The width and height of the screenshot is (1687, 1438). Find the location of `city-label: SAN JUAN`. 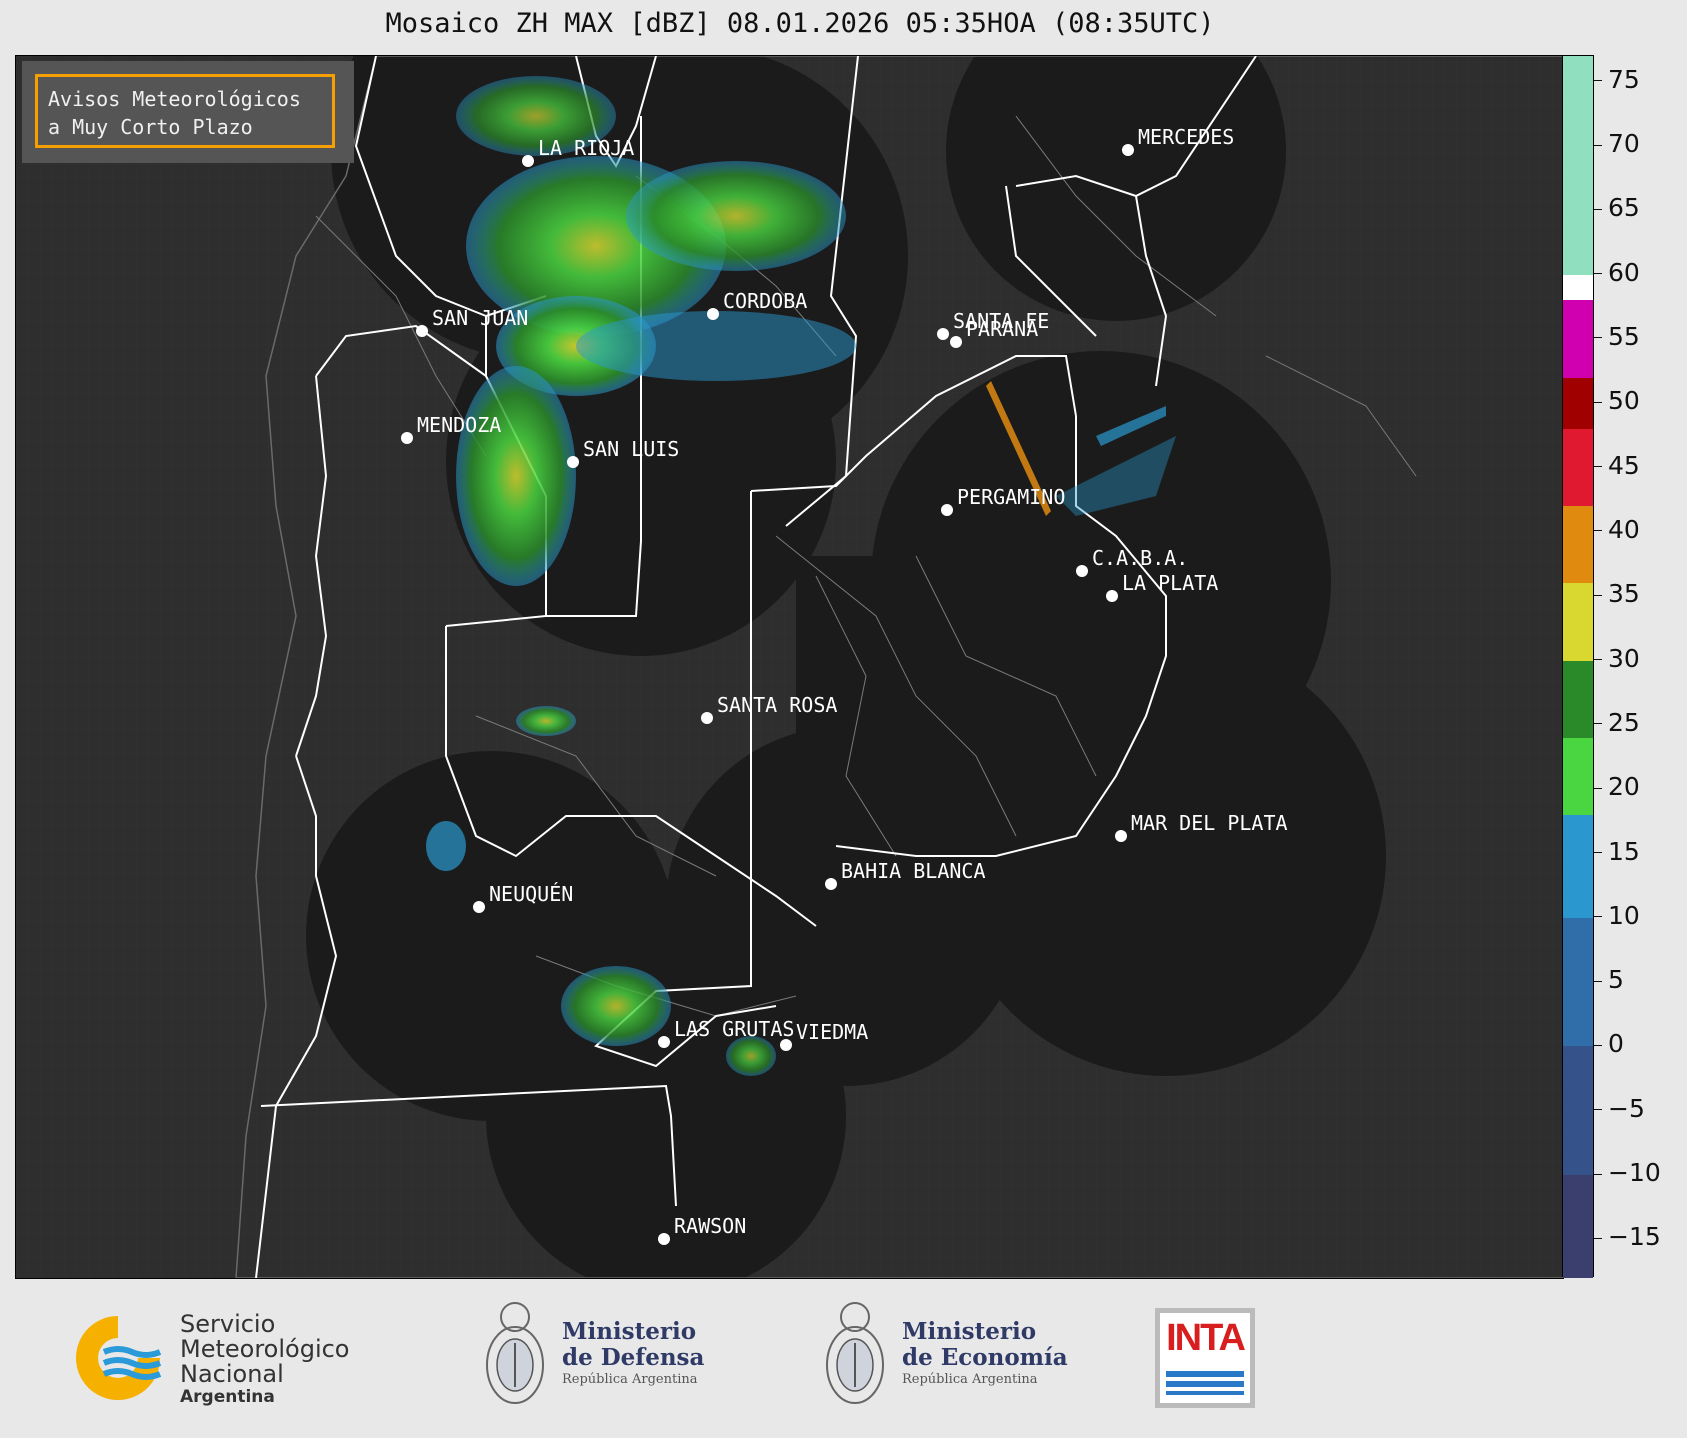

city-label: SAN JUAN is located at coordinates (480, 318).